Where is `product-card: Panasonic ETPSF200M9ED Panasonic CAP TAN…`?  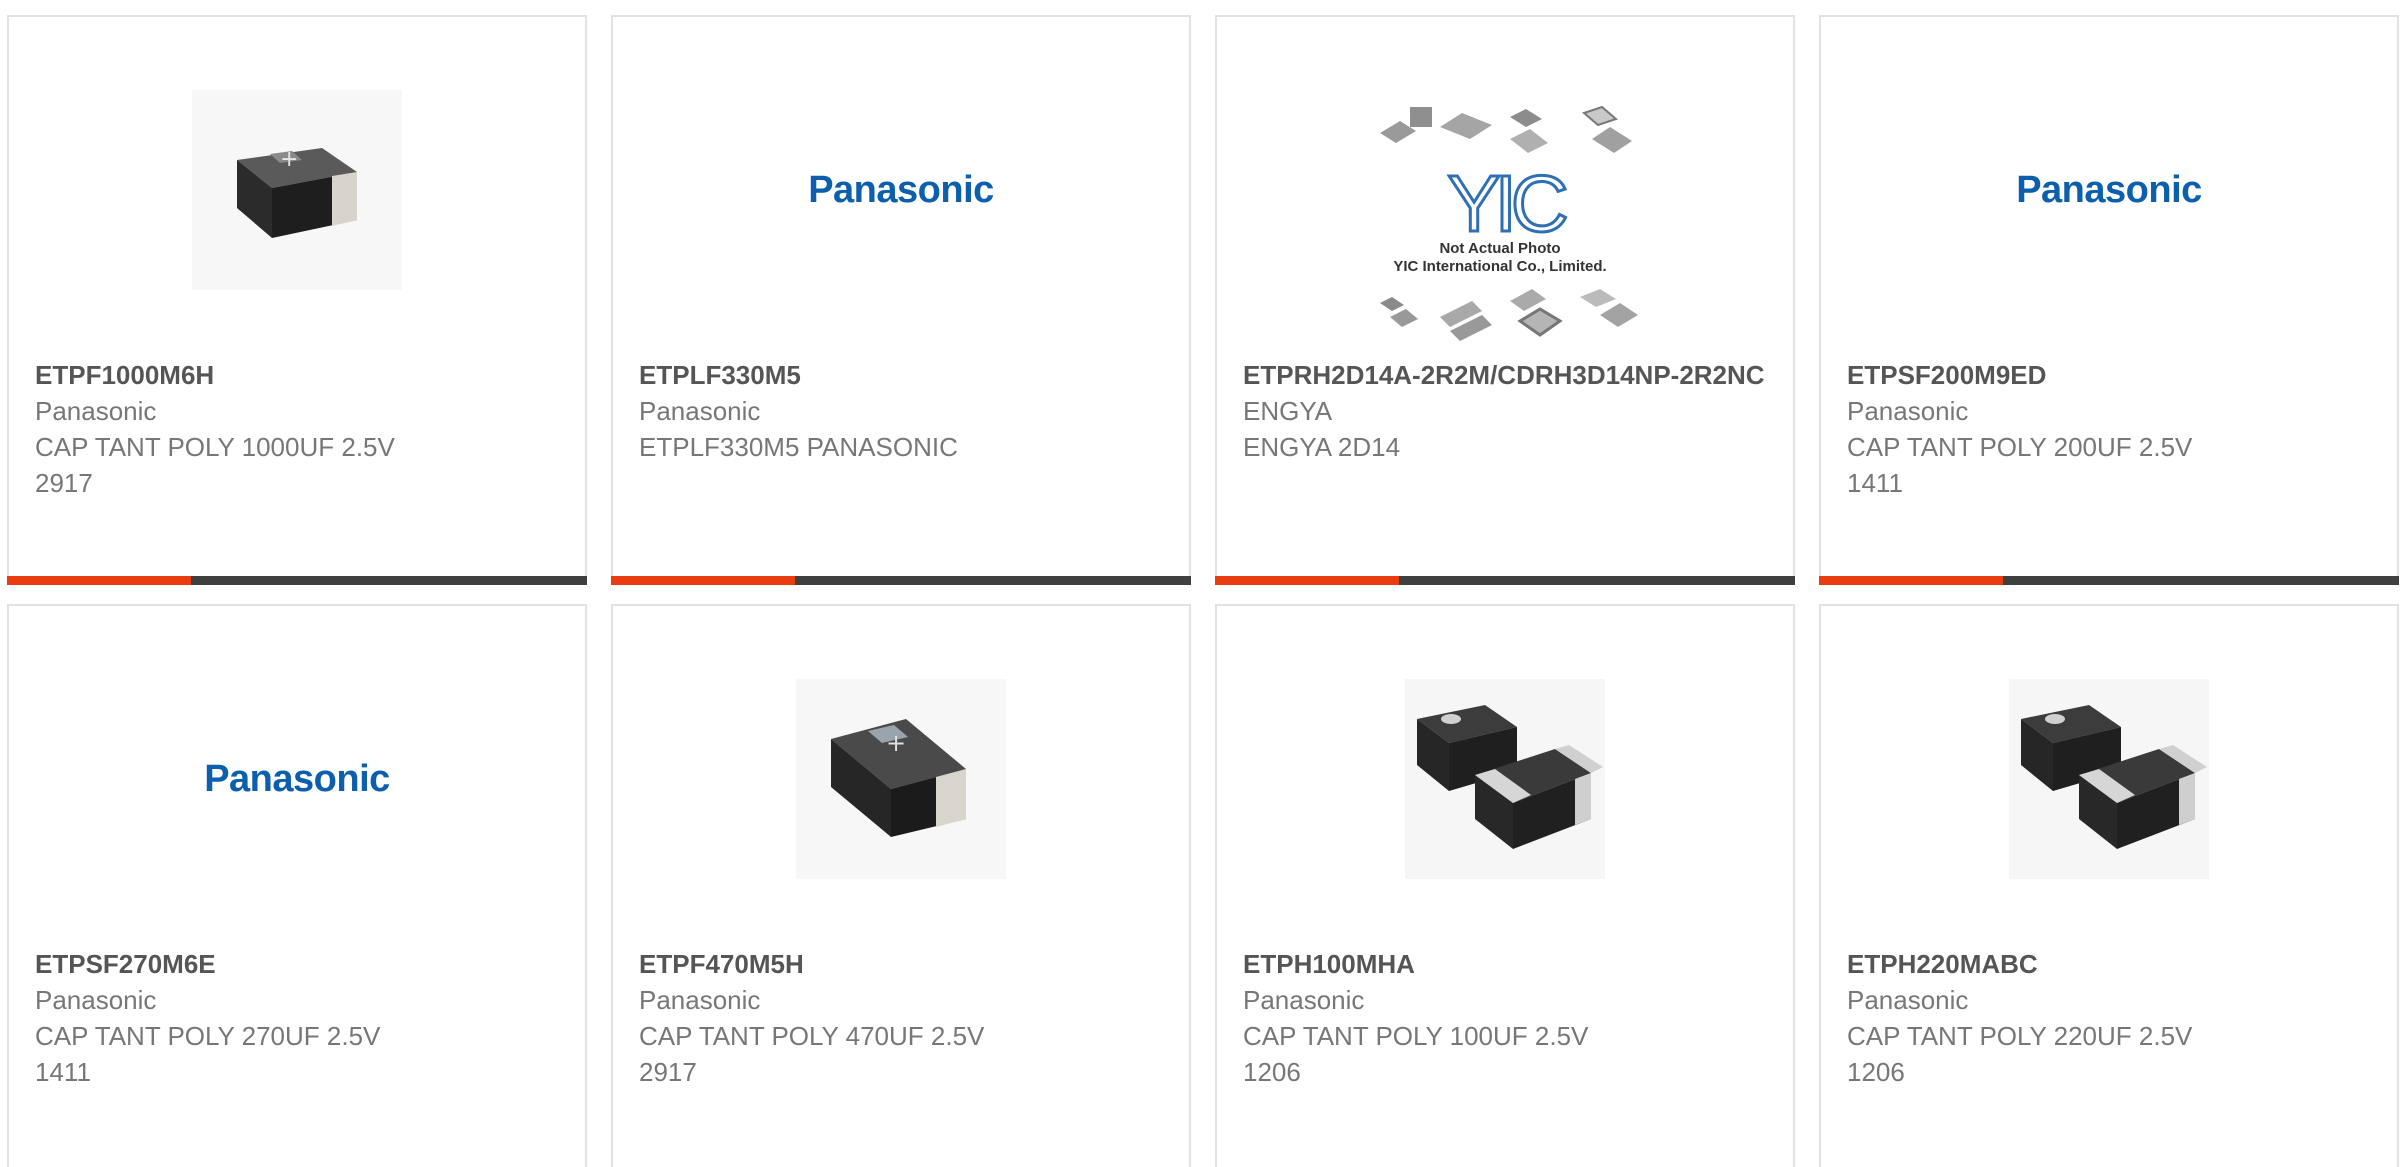 product-card: Panasonic ETPSF200M9ED Panasonic CAP TAN… is located at coordinates (2109, 300).